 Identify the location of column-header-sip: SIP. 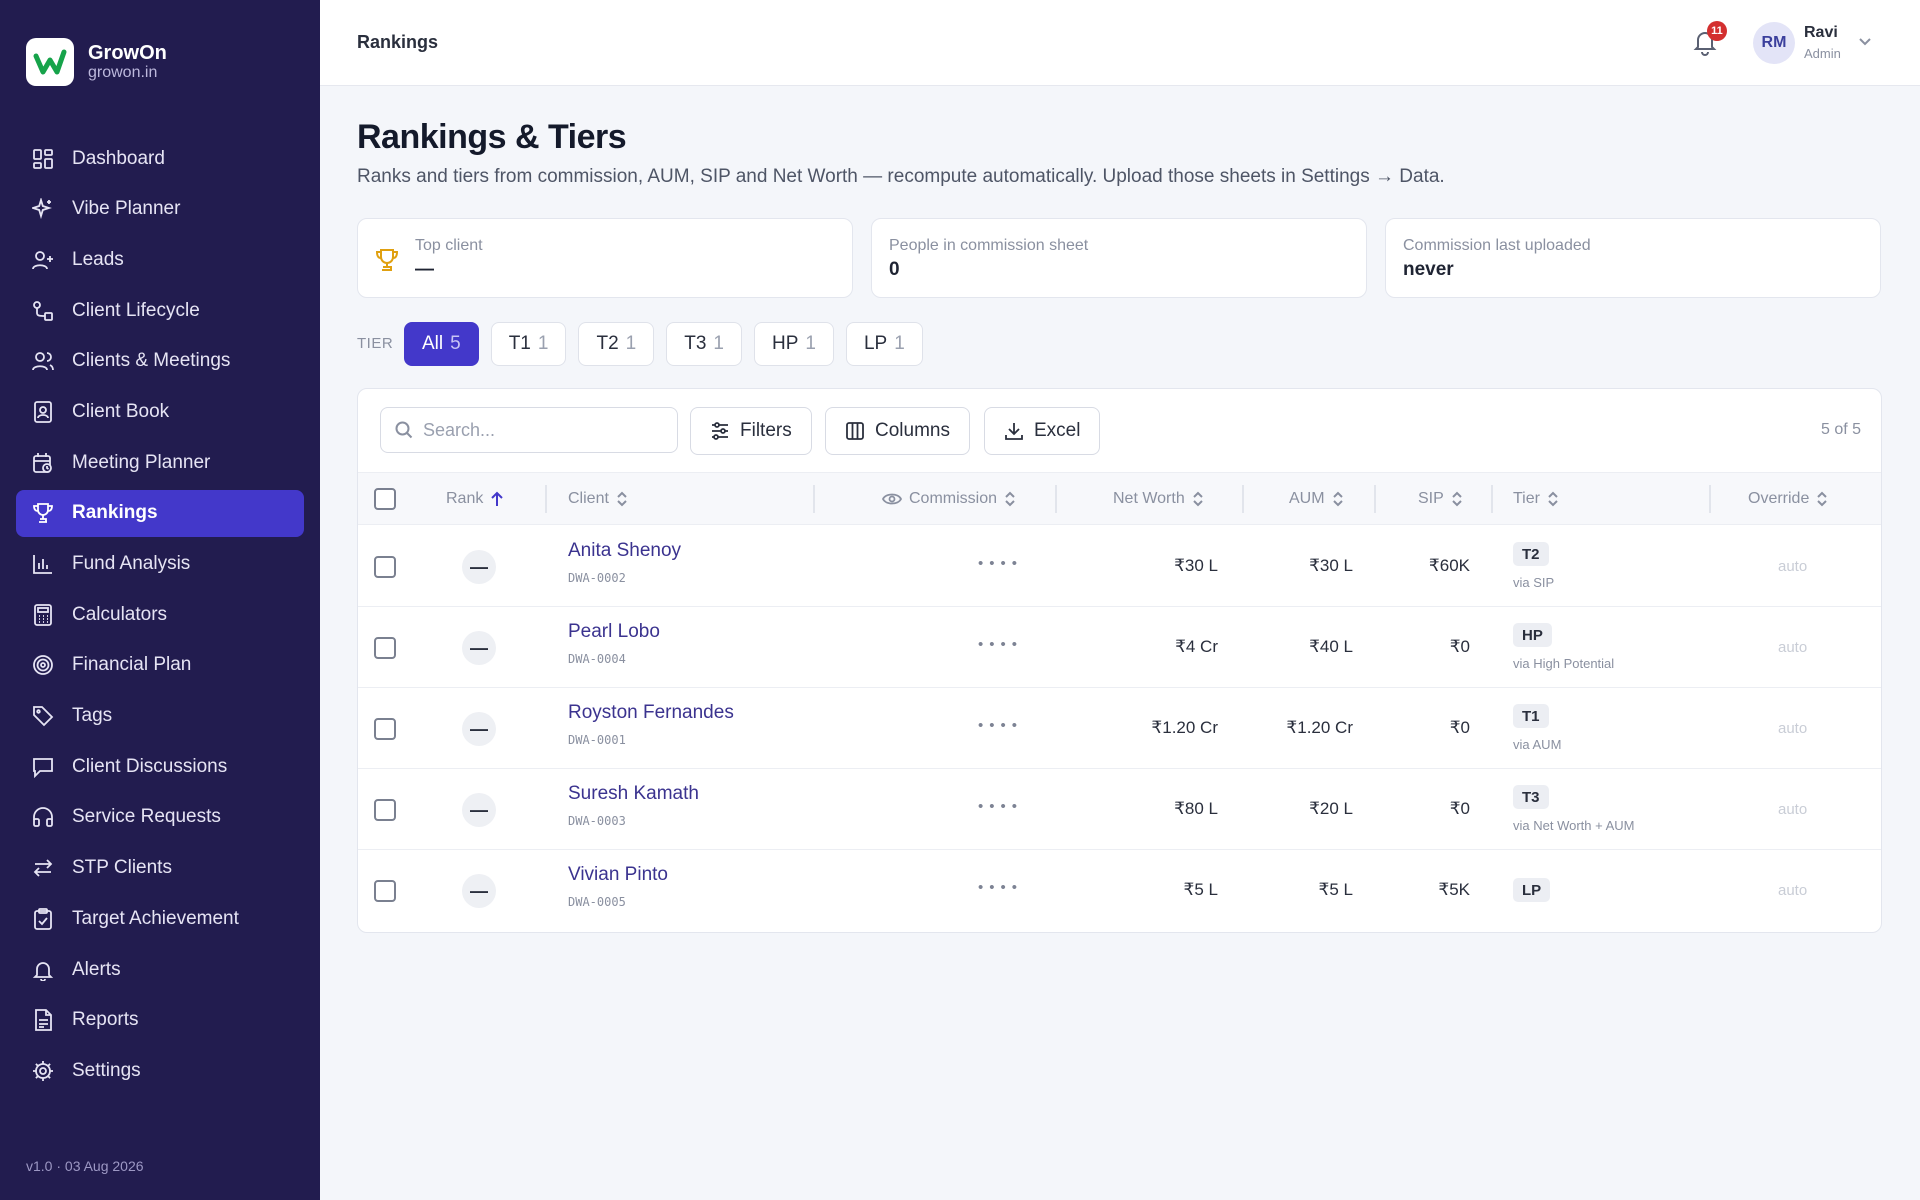
(1440, 499).